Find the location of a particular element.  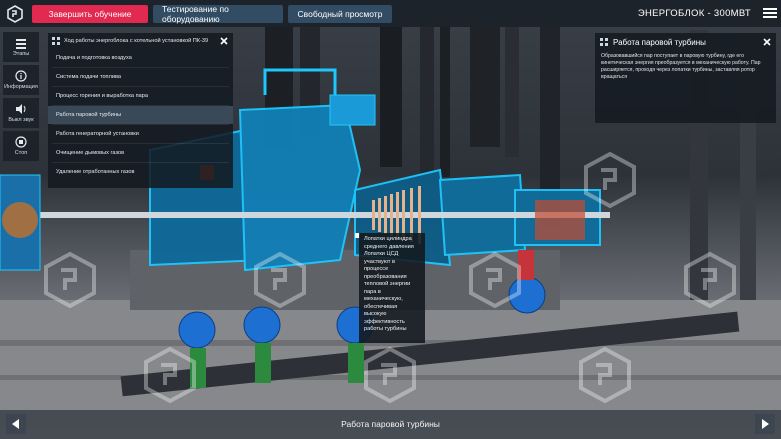

info-button: Информация is located at coordinates (21, 80).